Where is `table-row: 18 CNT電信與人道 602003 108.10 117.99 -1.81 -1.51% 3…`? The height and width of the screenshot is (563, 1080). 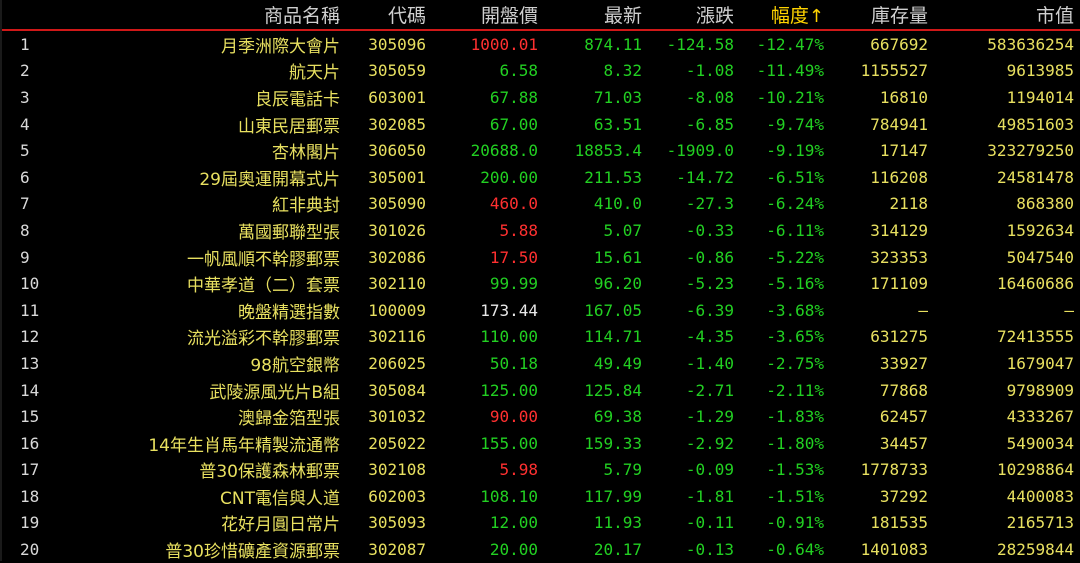
table-row: 18 CNT電信與人道 602003 108.10 117.99 -1.81 -1.51% 3… is located at coordinates (541, 496).